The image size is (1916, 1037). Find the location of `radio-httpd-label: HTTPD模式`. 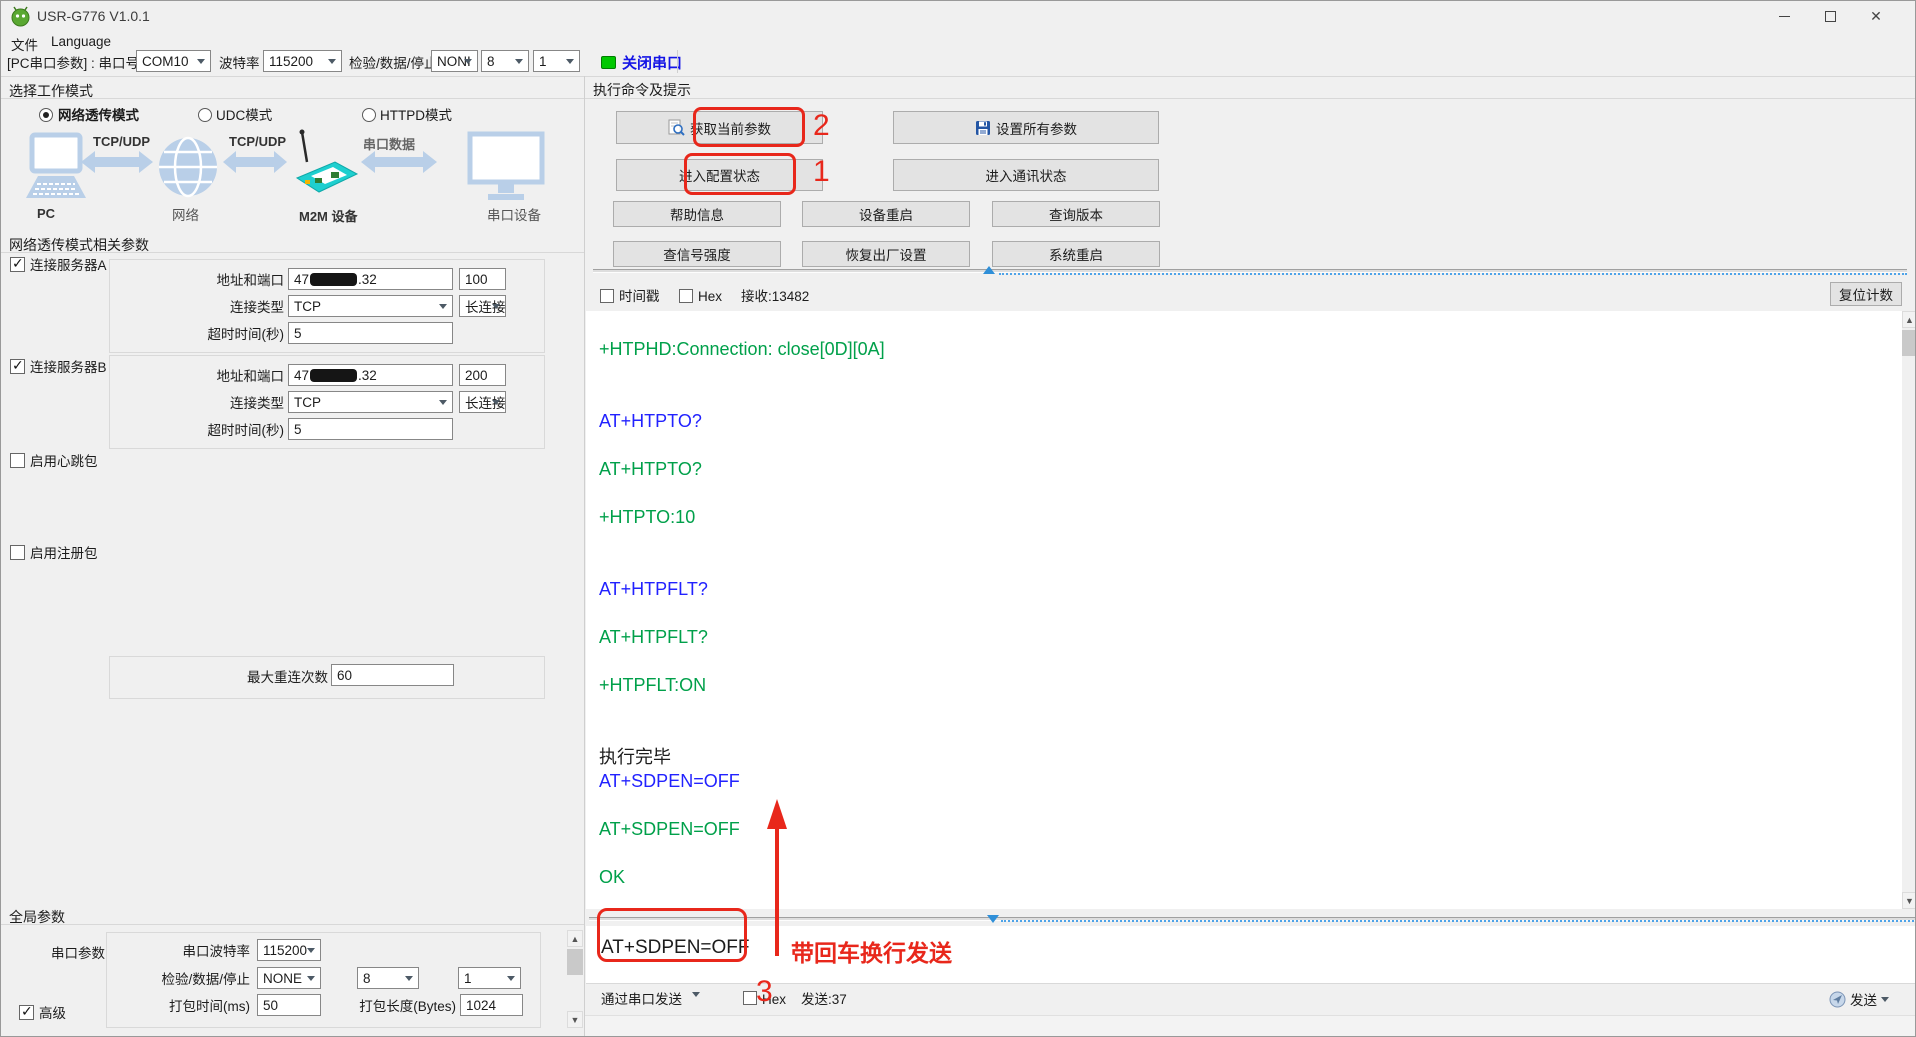

radio-httpd-label: HTTPD模式 is located at coordinates (416, 115).